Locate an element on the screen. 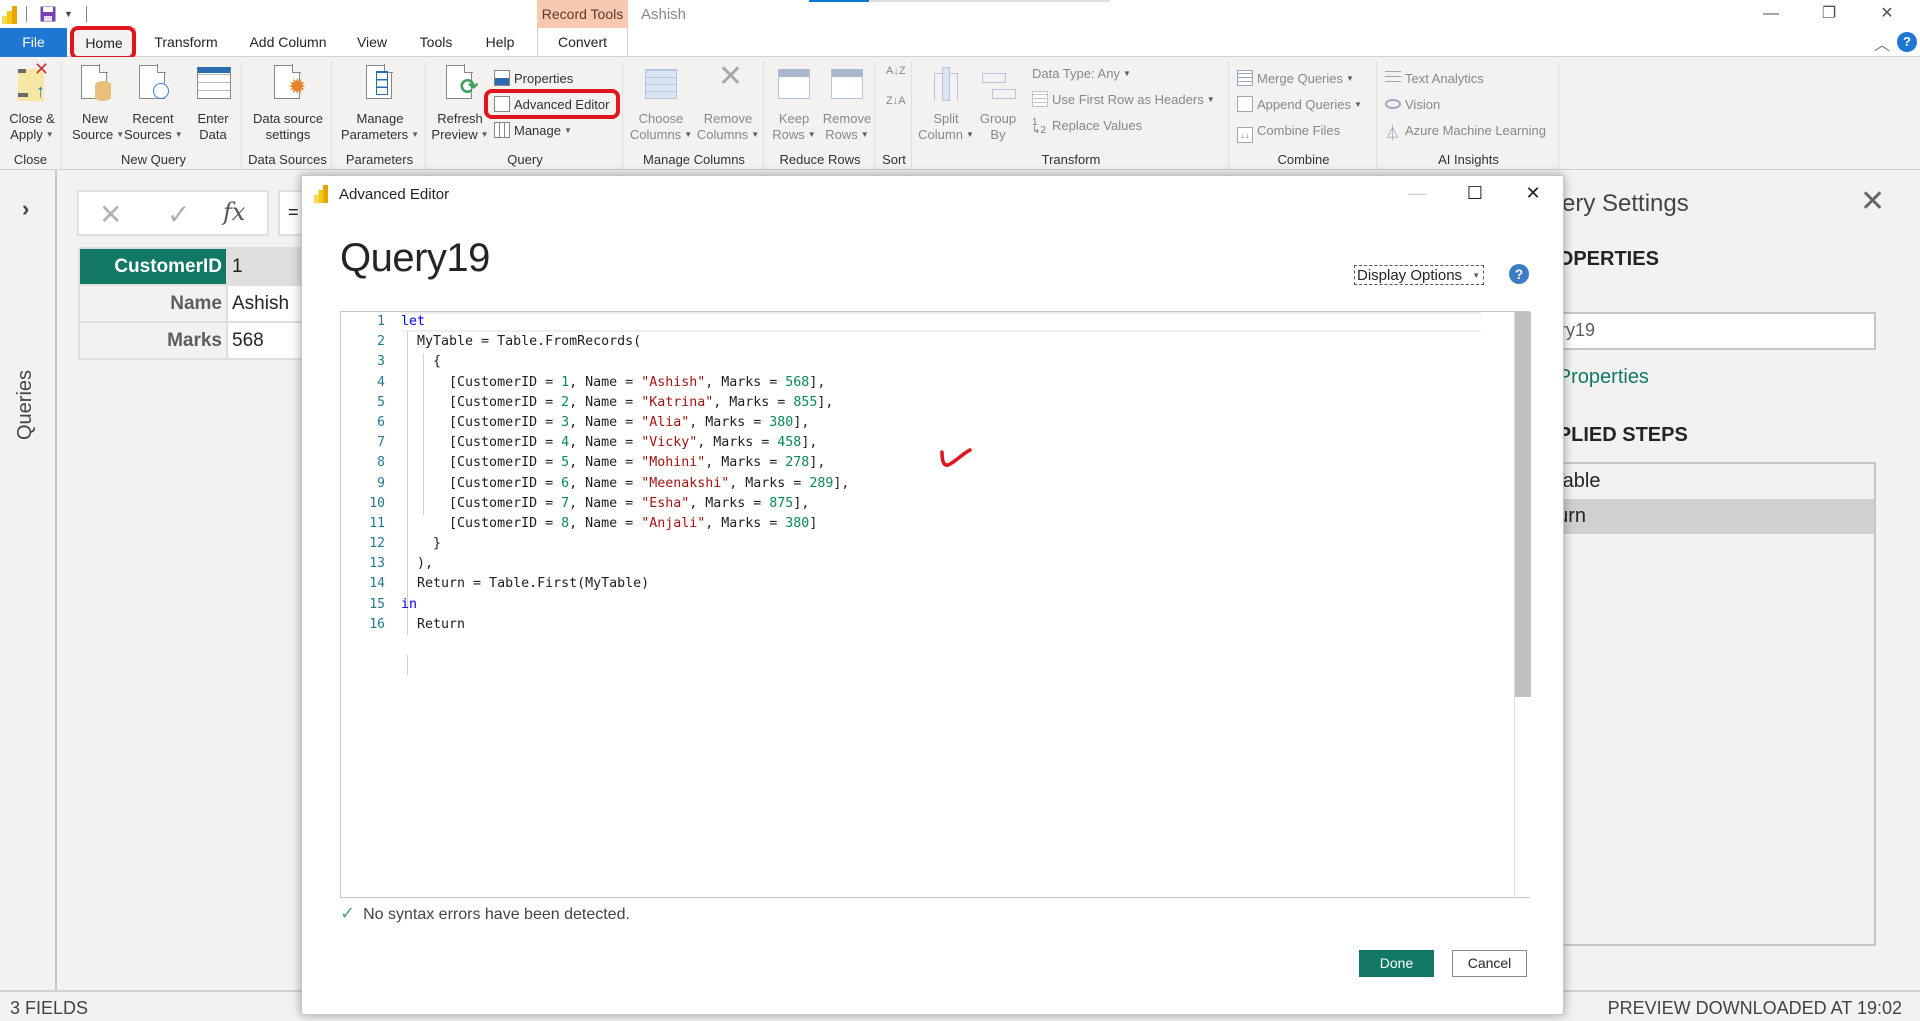 This screenshot has width=1920, height=1021. remove-rows-icon is located at coordinates (847, 85).